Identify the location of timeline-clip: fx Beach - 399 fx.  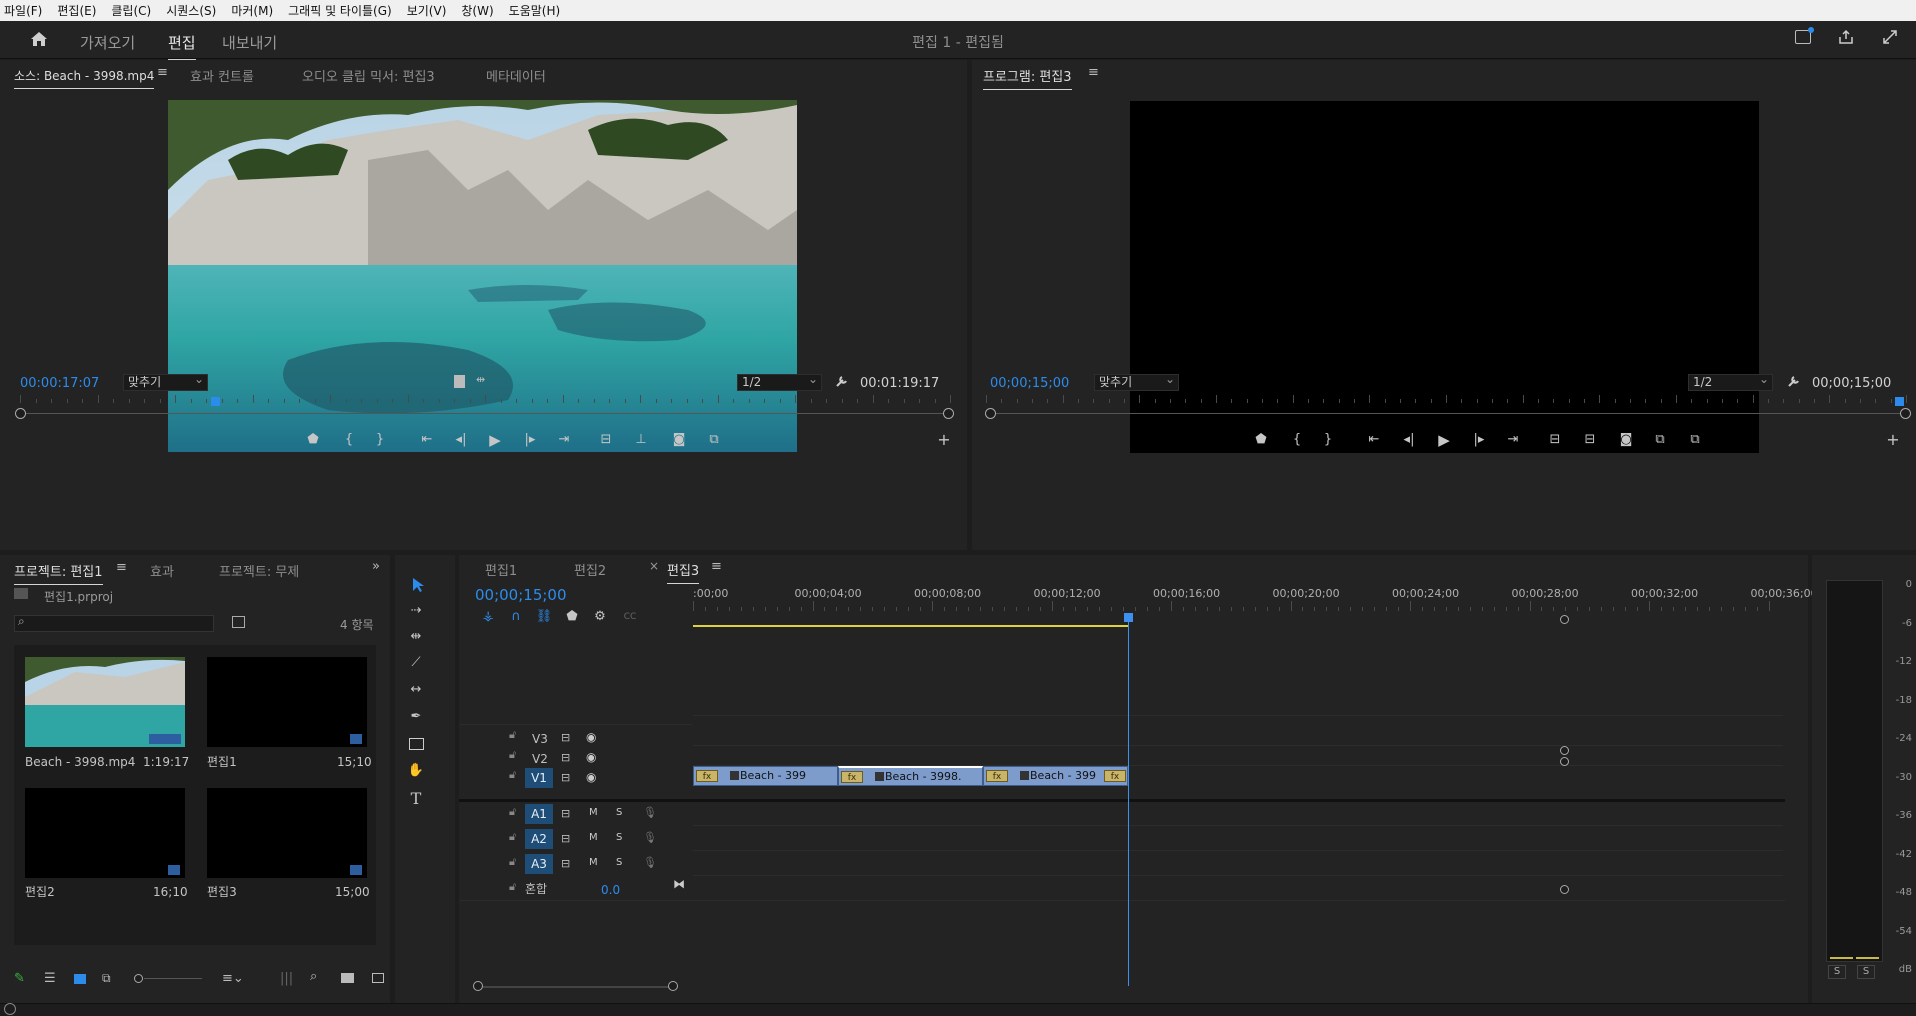
(1055, 776).